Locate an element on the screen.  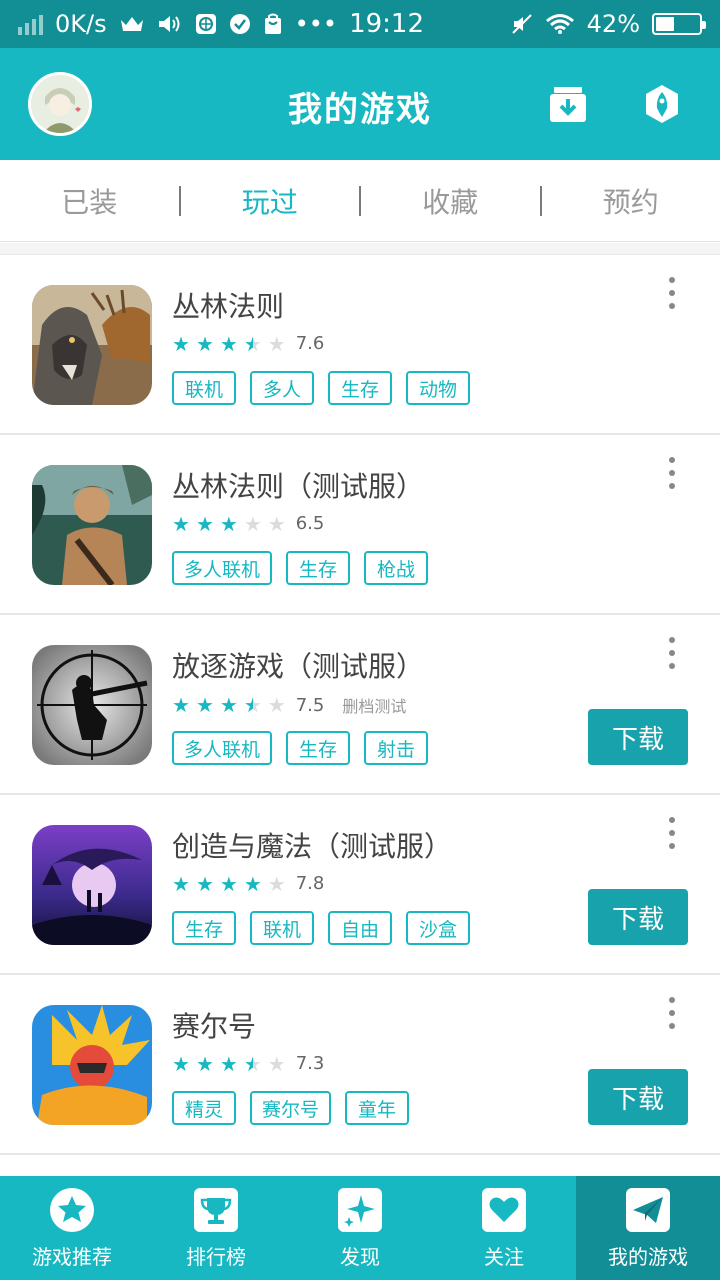
nav-label: 关注 is located at coordinates (504, 1256).